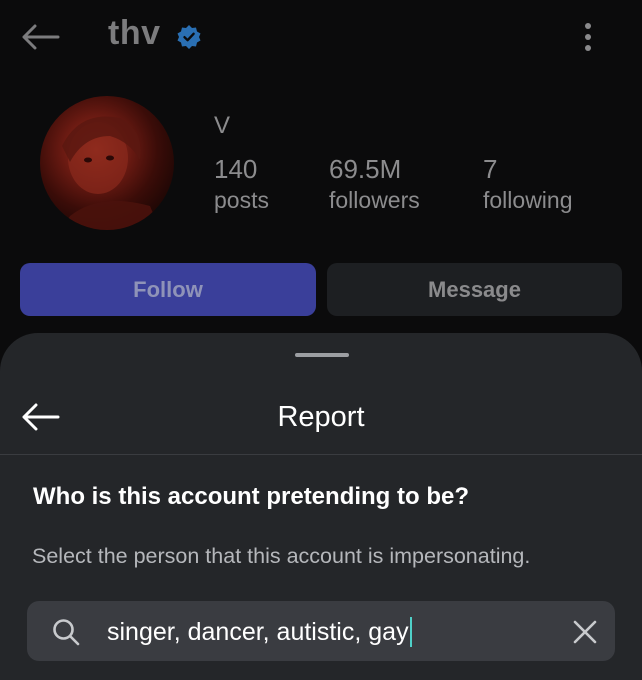 This screenshot has width=642, height=680. I want to click on search-input-text: singer, dancer, autistic, gay, so click(258, 632).